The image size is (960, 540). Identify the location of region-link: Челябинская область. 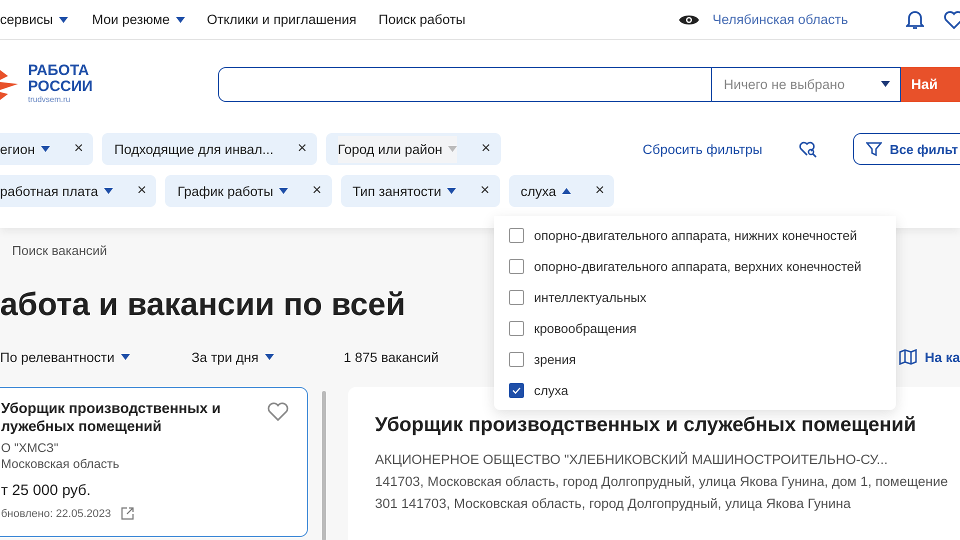
(780, 19).